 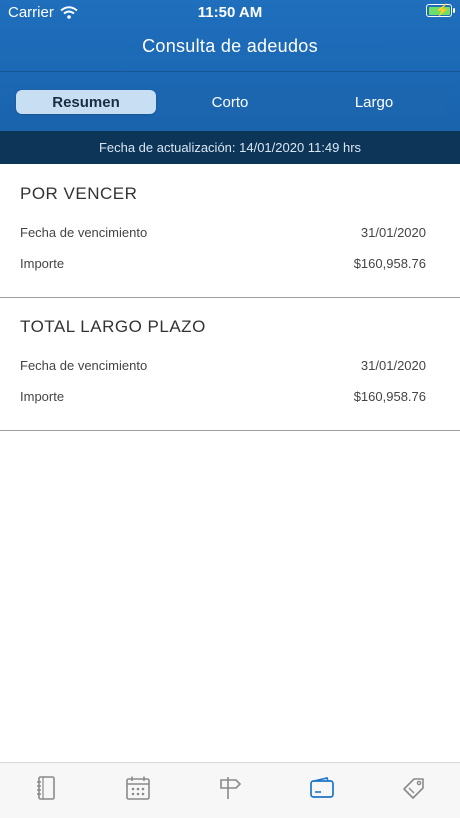 I want to click on notebook-icon, so click(x=46, y=787).